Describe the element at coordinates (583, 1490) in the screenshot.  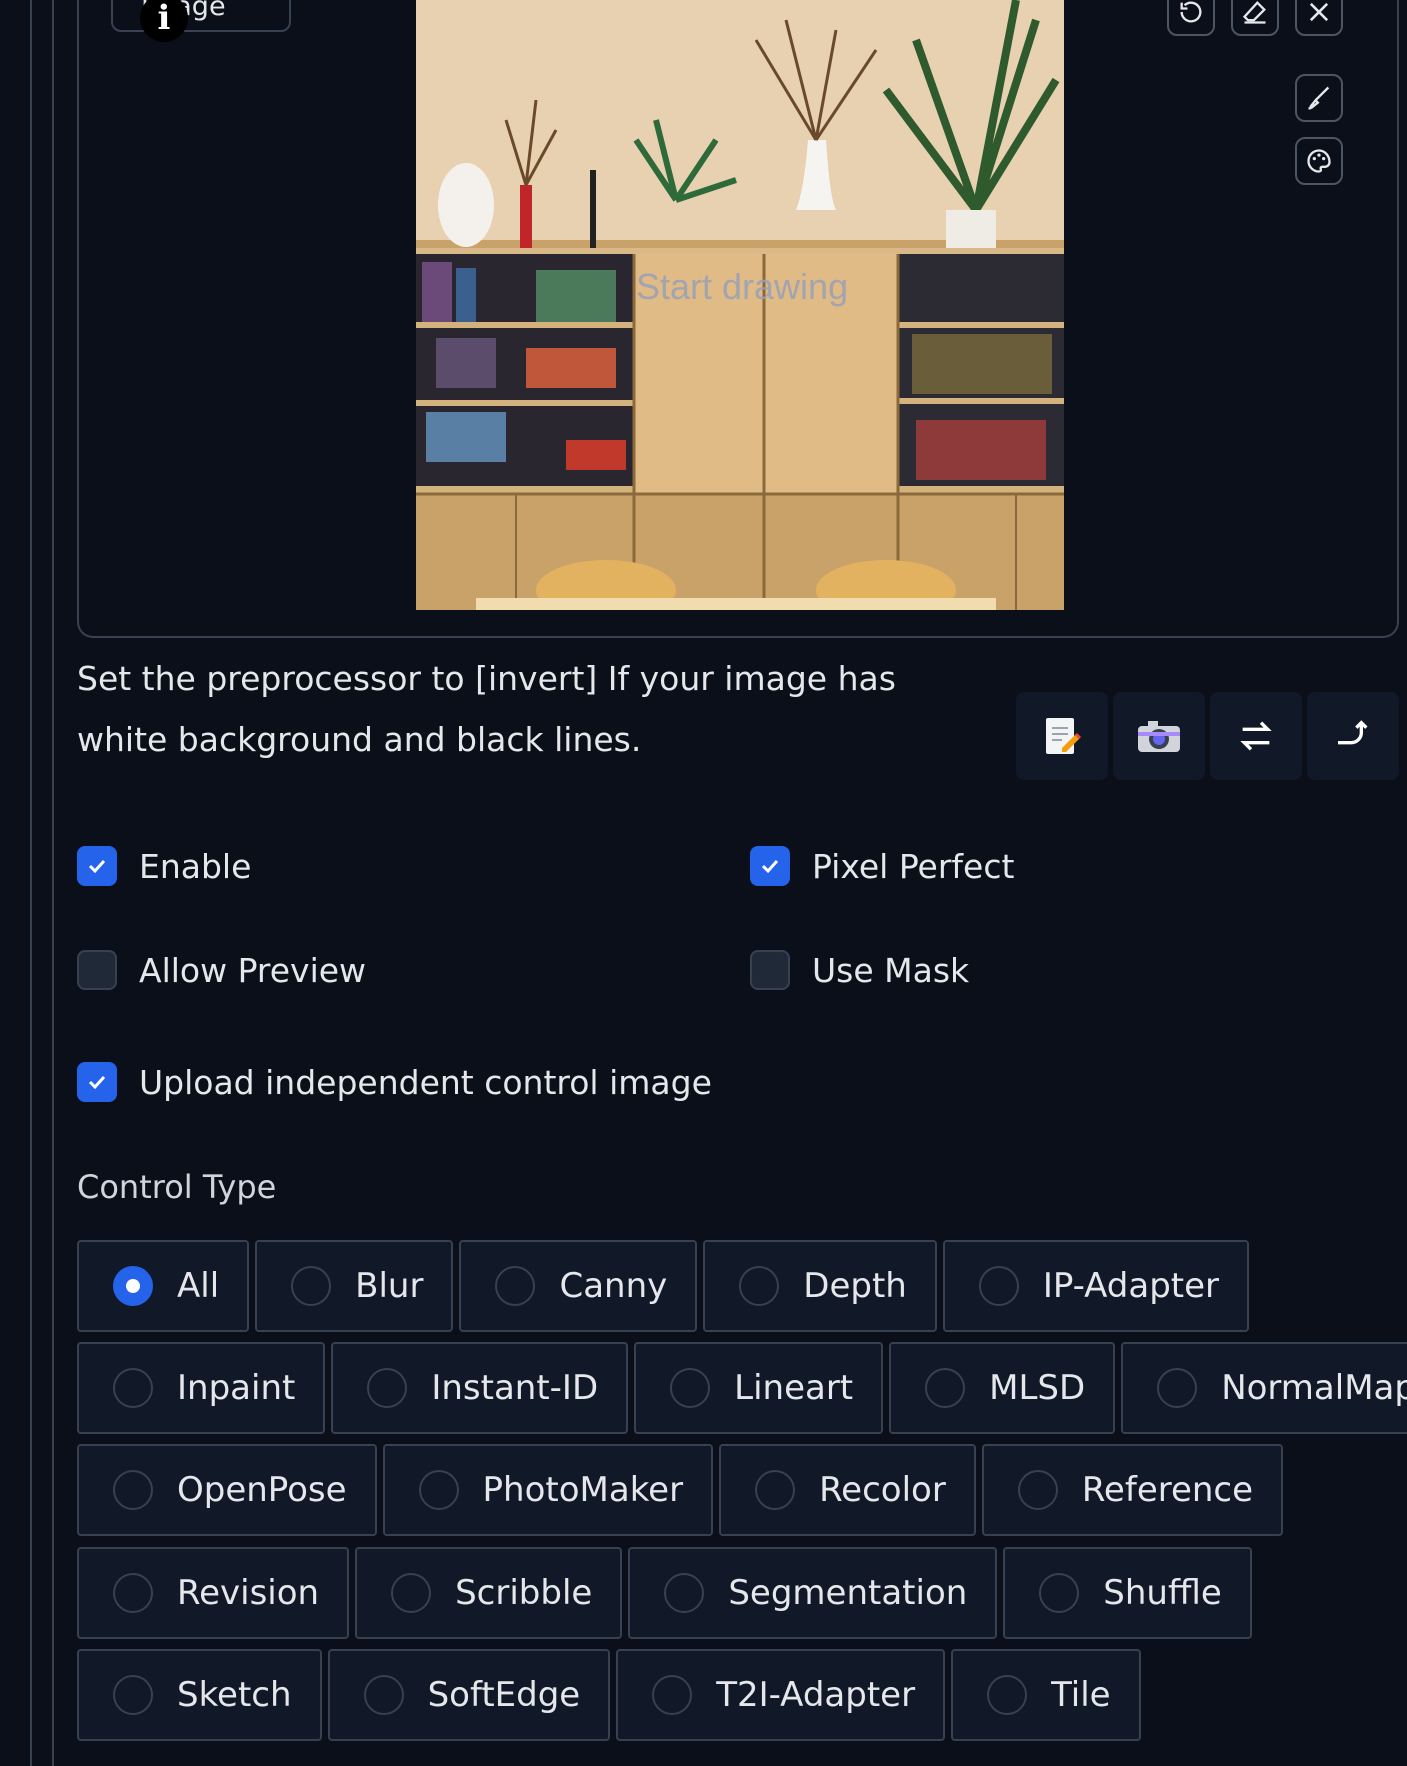
I see `control-type-option-label: PhotoMaker` at that location.